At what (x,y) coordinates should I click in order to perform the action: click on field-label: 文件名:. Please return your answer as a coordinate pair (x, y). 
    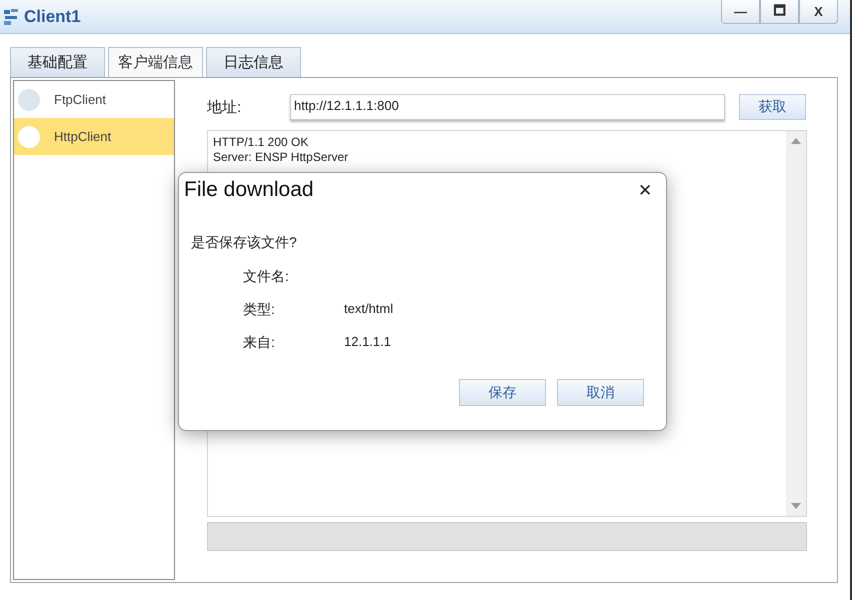
    Looking at the image, I should click on (266, 276).